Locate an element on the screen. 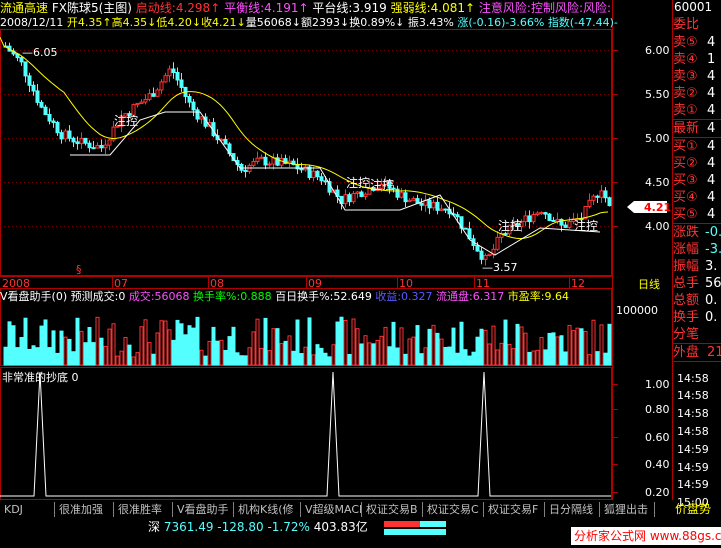 This screenshot has width=721, height=548. latest-row: 最新 4 is located at coordinates (694, 128).